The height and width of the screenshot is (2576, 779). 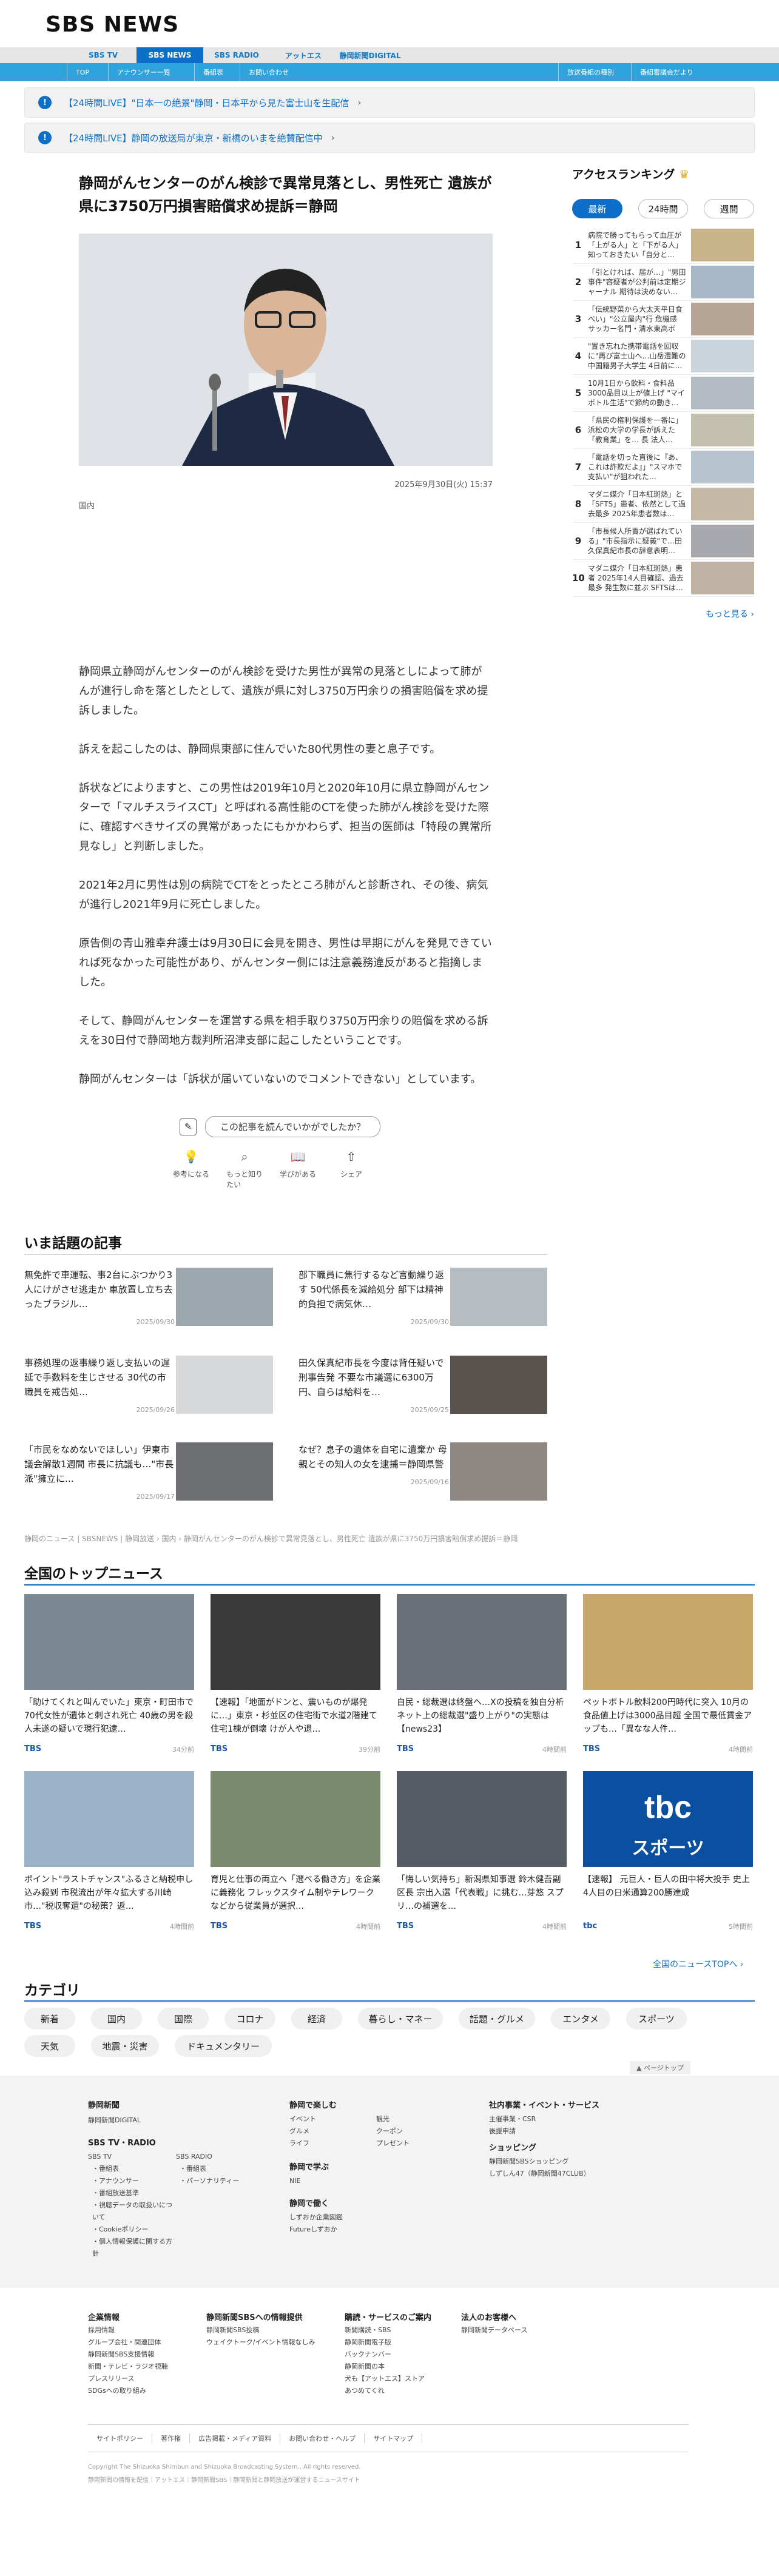 What do you see at coordinates (385, 2367) in the screenshot?
I see `footer-link: 静岡新聞の本` at bounding box center [385, 2367].